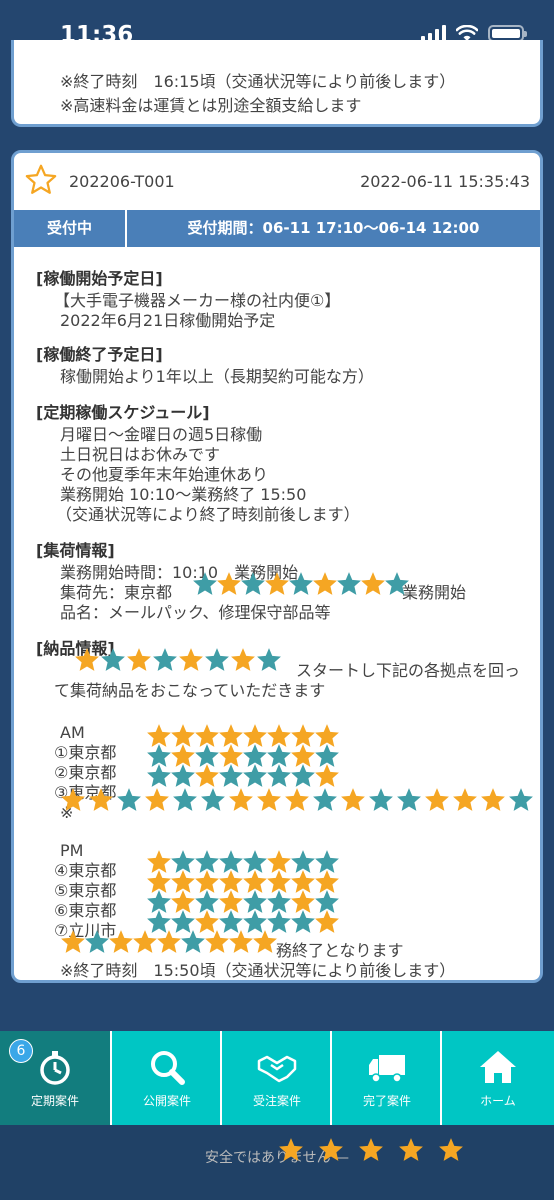 This screenshot has width=554, height=1200. What do you see at coordinates (183, 494) in the screenshot?
I see `detail-line: 業務開始 10:10〜業務終了 15:50` at bounding box center [183, 494].